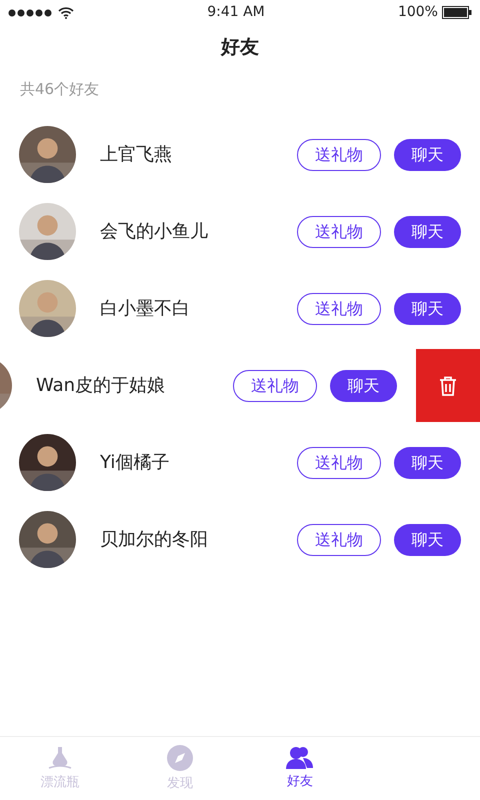 The width and height of the screenshot is (480, 800). I want to click on friends-icon, so click(300, 758).